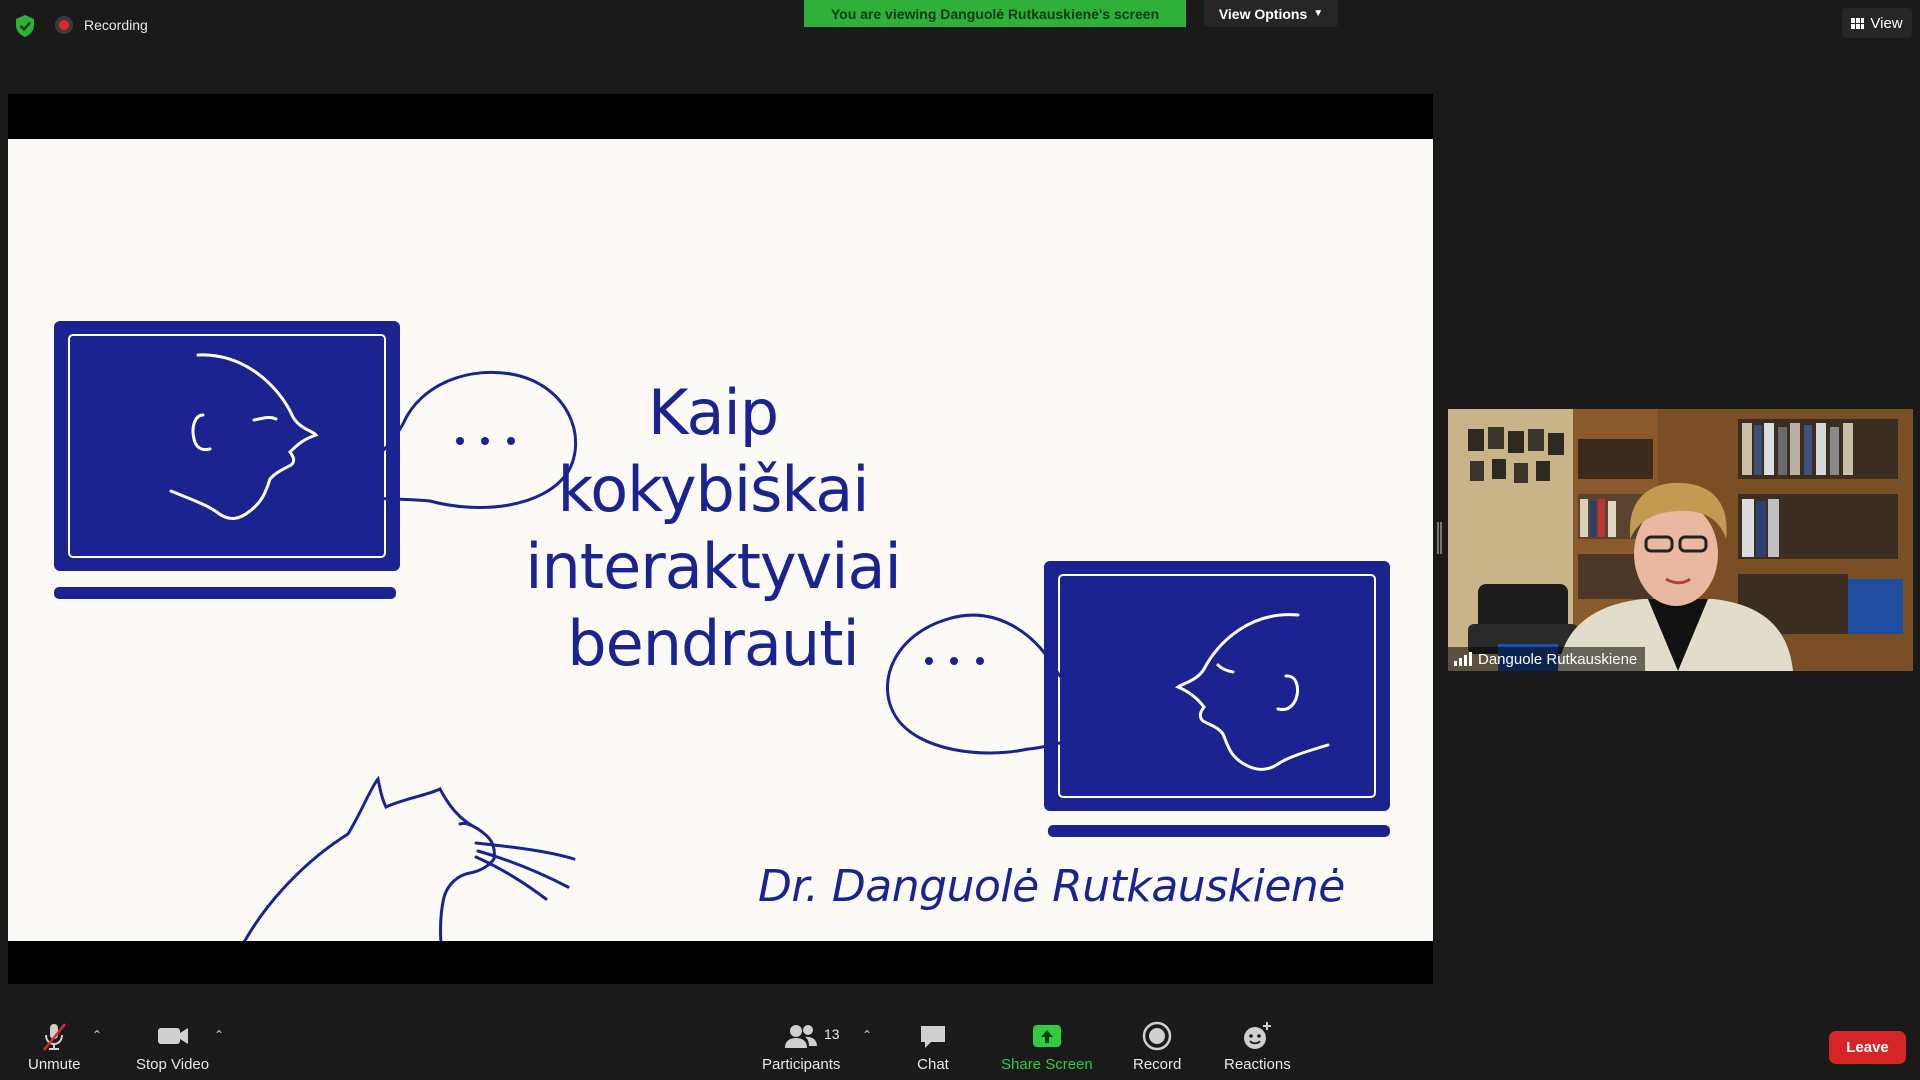  What do you see at coordinates (1858, 23) in the screenshot?
I see `gallery-grid-icon` at bounding box center [1858, 23].